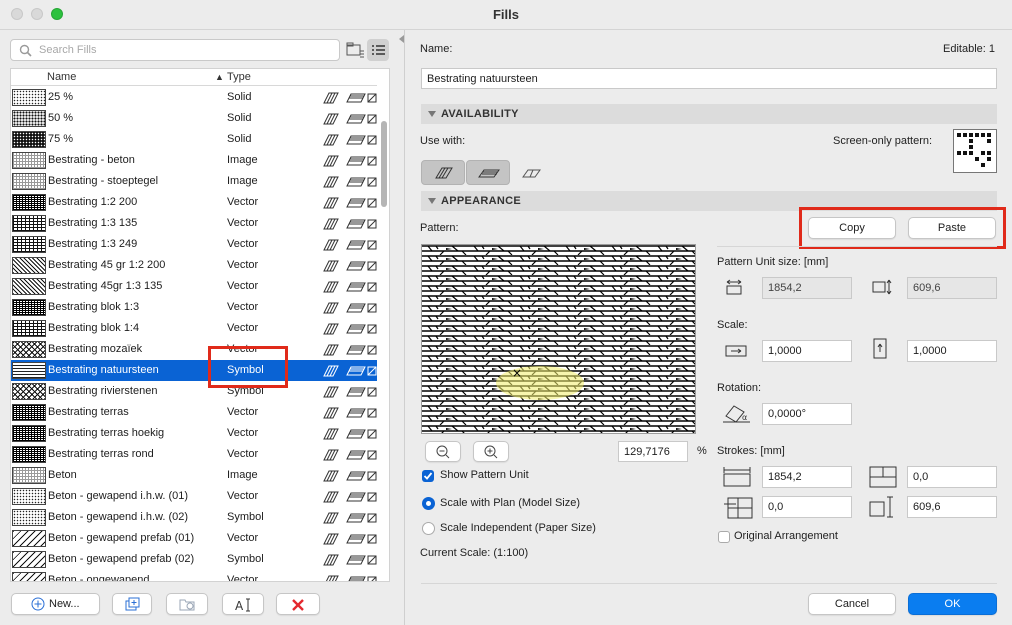 The width and height of the screenshot is (1012, 625). What do you see at coordinates (786, 536) in the screenshot?
I see `original-arrangement-label: Original Arrangement` at bounding box center [786, 536].